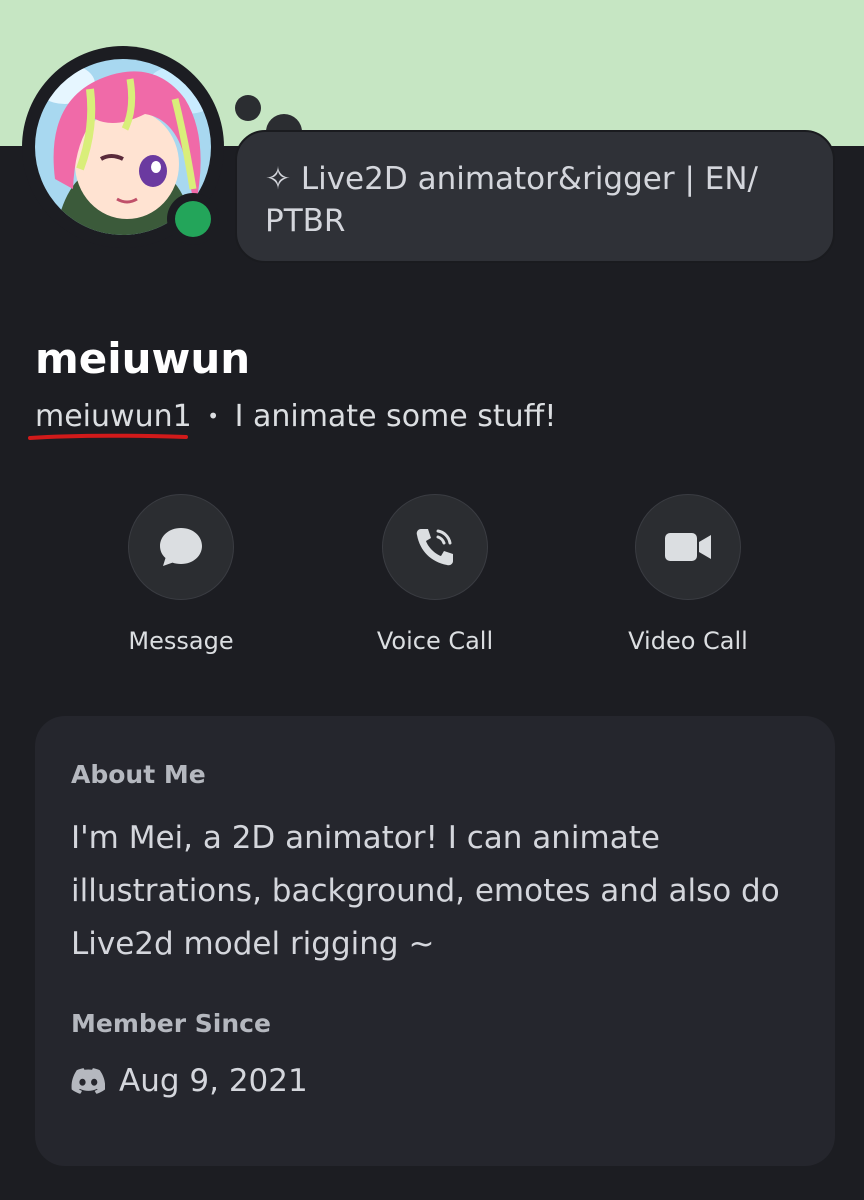  Describe the element at coordinates (435, 1081) in the screenshot. I see `member-since-row: Aug 9, 2021` at that location.